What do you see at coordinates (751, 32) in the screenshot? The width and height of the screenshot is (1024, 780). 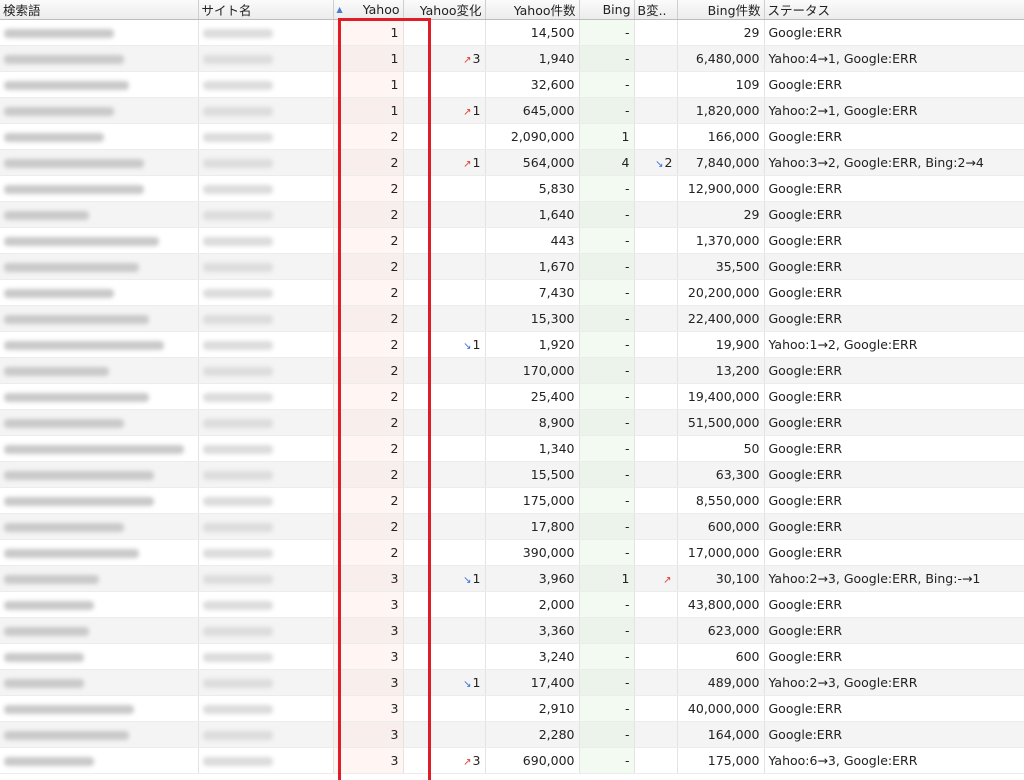 I see `bing-count: 29` at bounding box center [751, 32].